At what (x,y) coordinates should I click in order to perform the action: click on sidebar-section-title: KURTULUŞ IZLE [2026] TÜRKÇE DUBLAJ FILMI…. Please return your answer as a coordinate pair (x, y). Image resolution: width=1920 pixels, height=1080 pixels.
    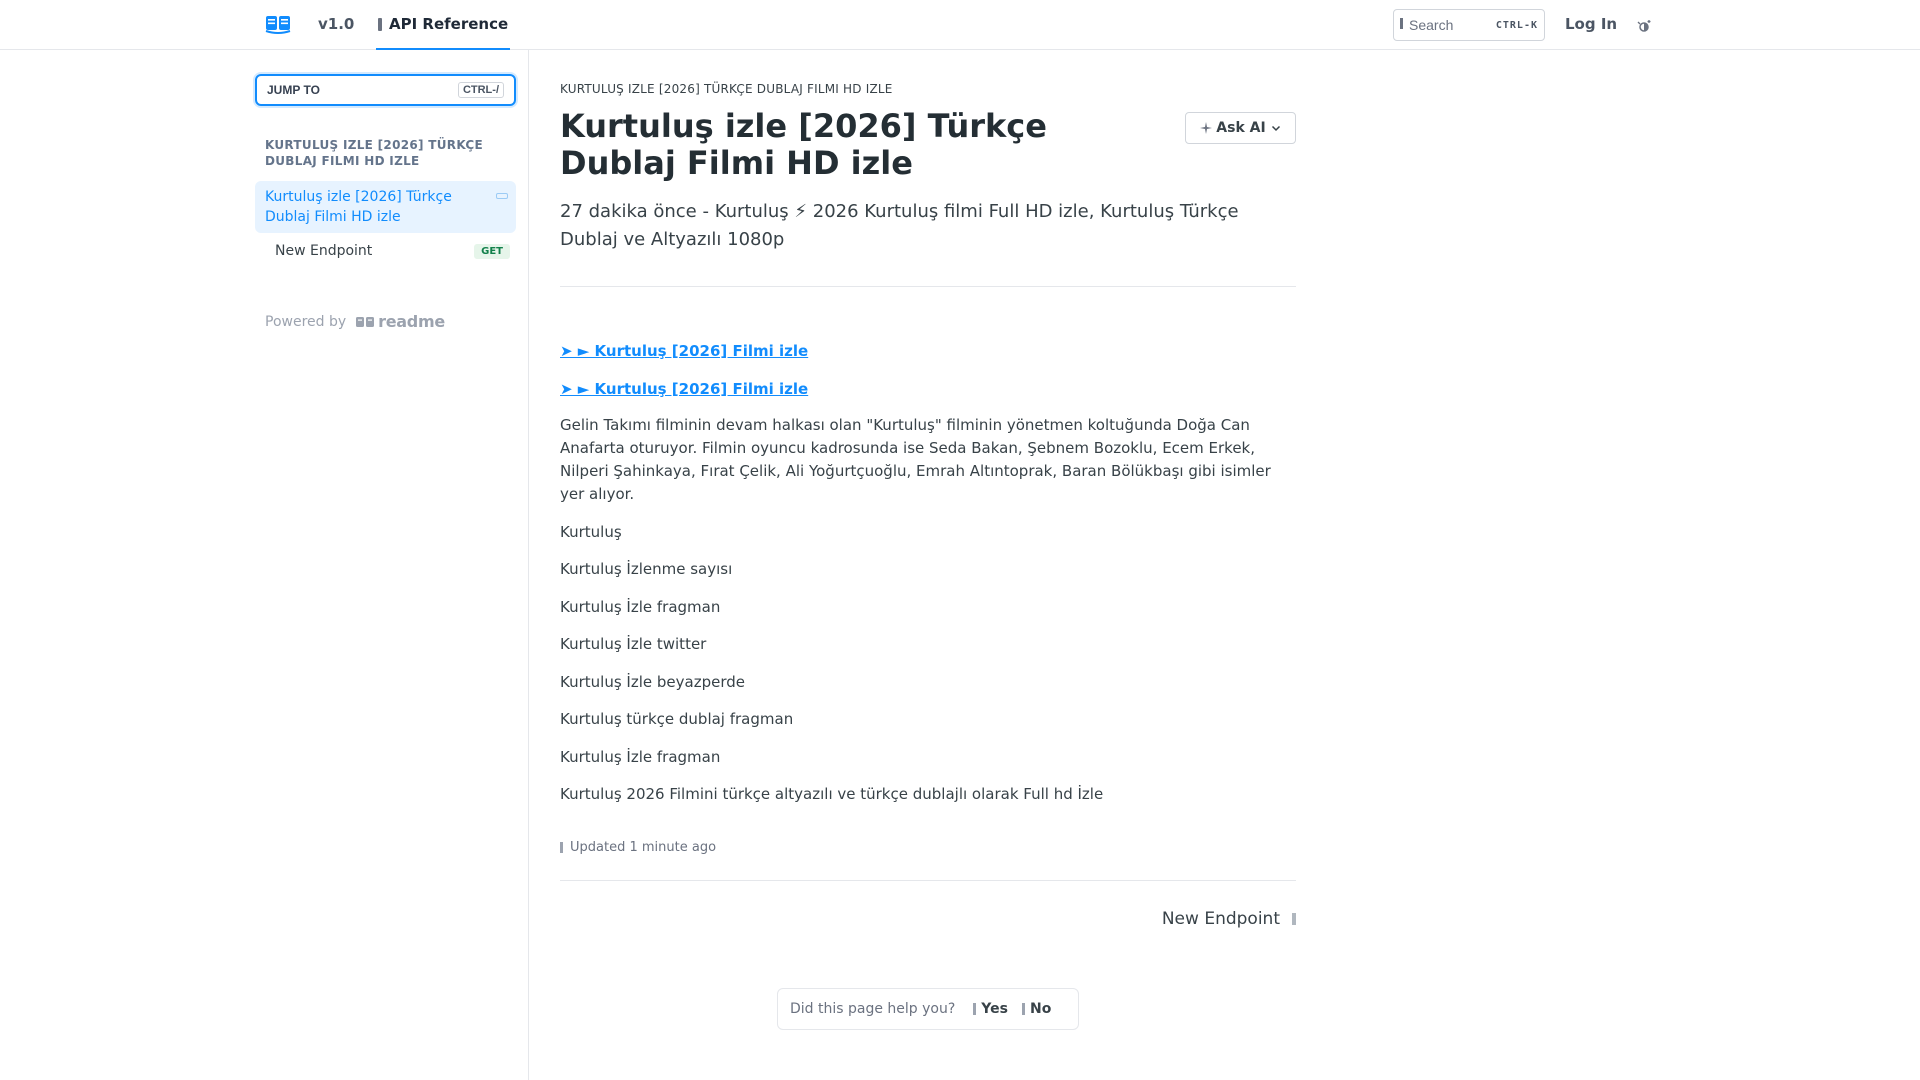
    Looking at the image, I should click on (374, 153).